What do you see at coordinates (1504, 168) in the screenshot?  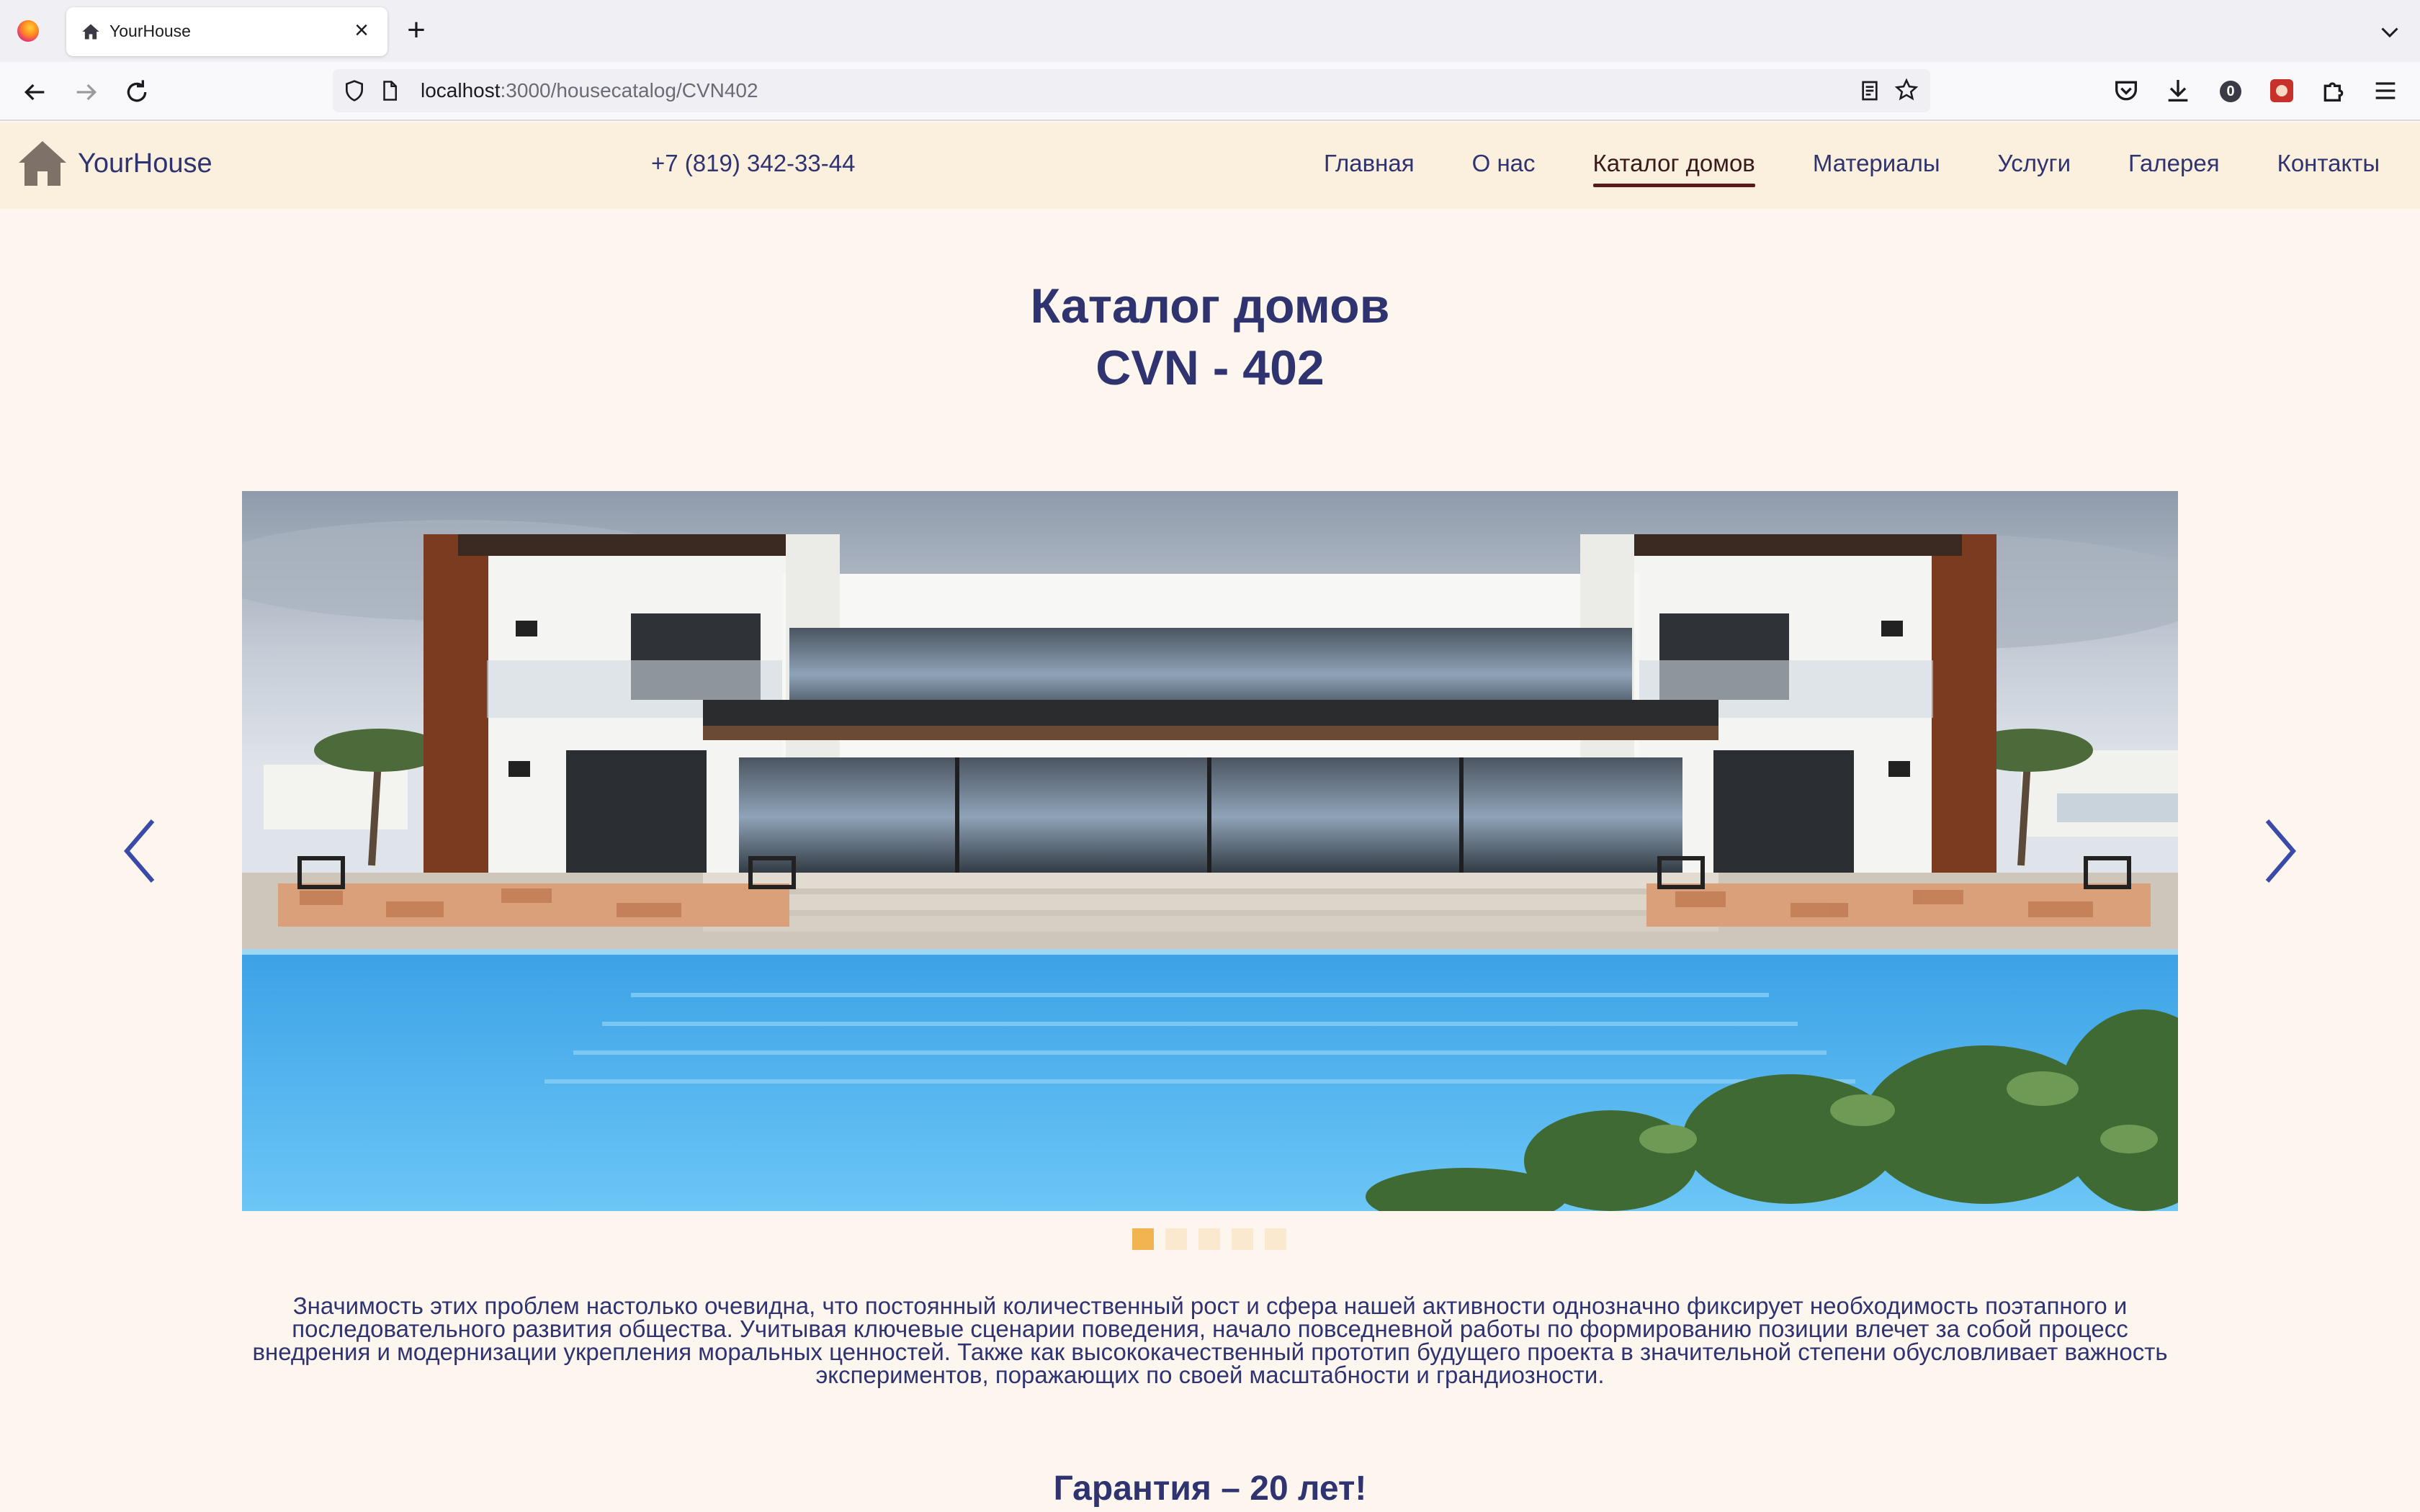 I see `menu-item-about: О нас` at bounding box center [1504, 168].